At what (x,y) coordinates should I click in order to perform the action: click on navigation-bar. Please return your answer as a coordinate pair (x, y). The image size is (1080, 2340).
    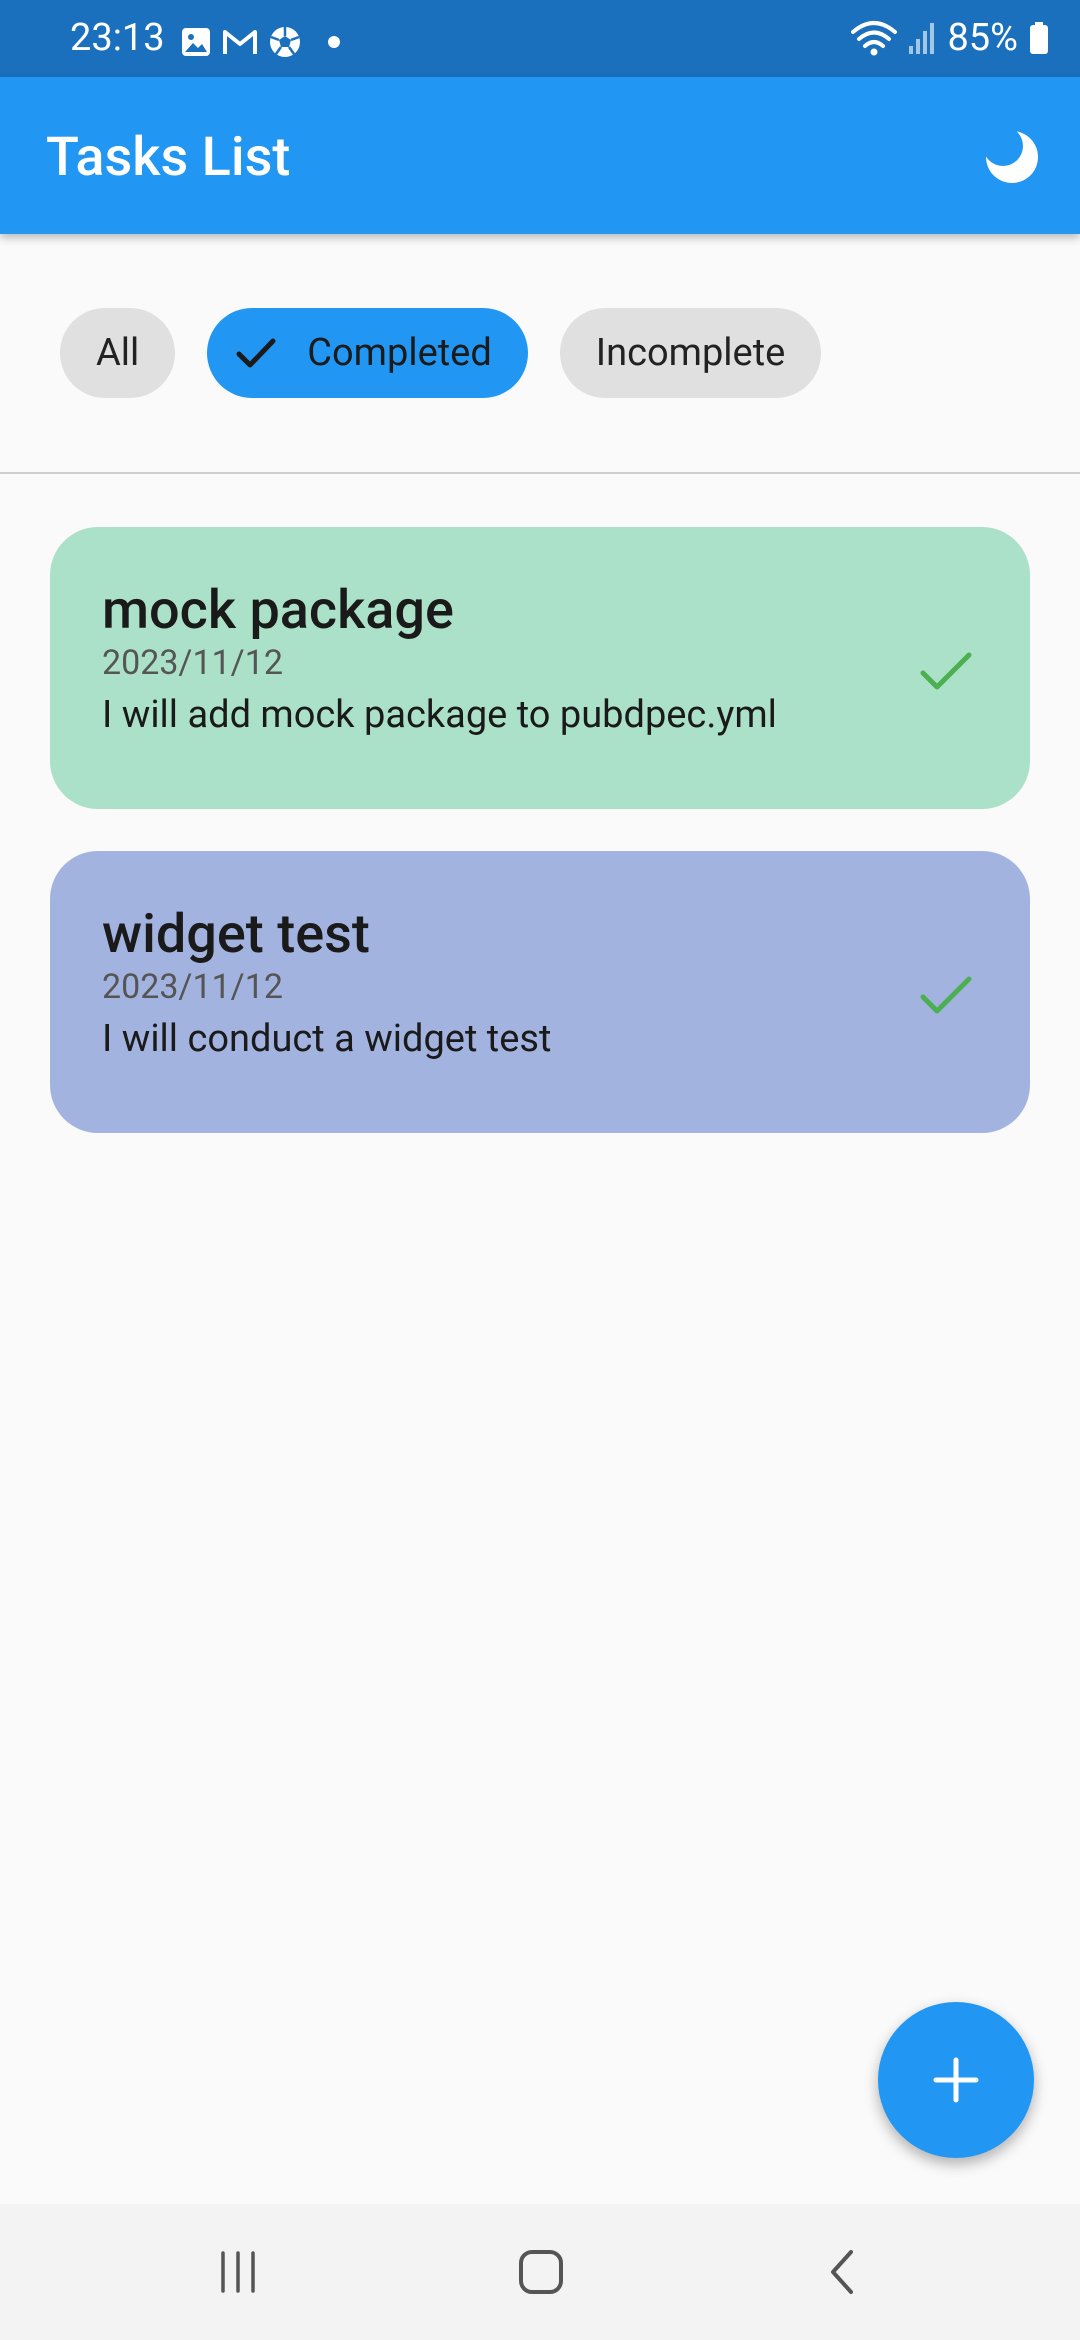
    Looking at the image, I should click on (540, 2272).